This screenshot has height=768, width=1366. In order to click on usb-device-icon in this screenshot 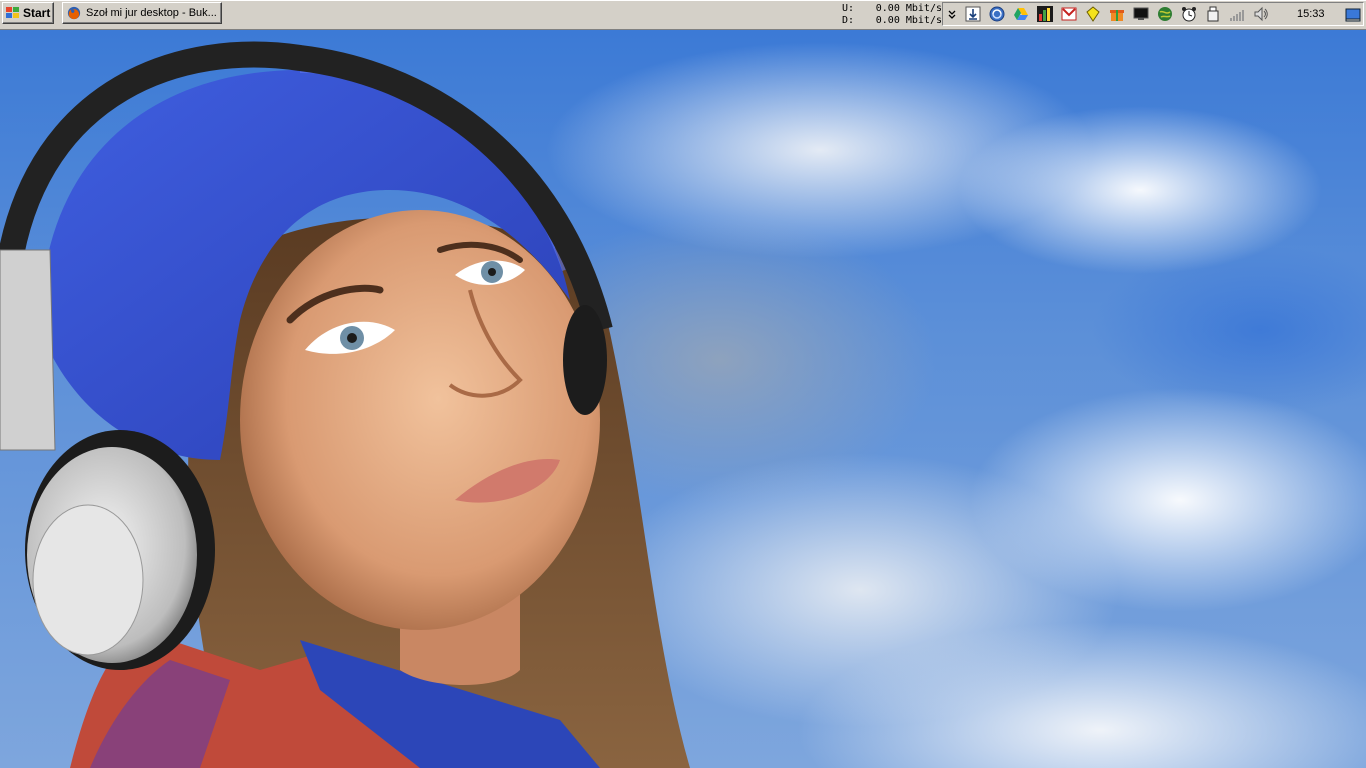, I will do `click(1213, 14)`.